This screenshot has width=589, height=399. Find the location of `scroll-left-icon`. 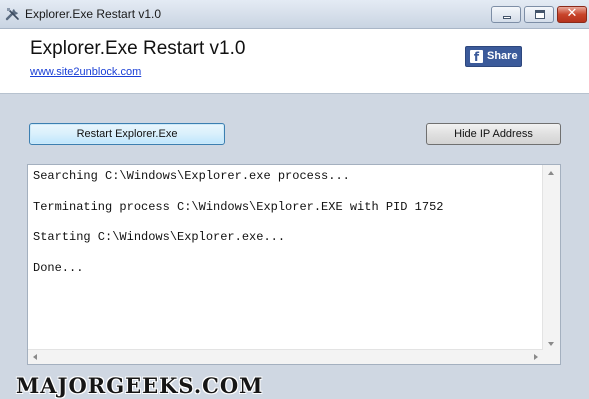

scroll-left-icon is located at coordinates (35, 357).